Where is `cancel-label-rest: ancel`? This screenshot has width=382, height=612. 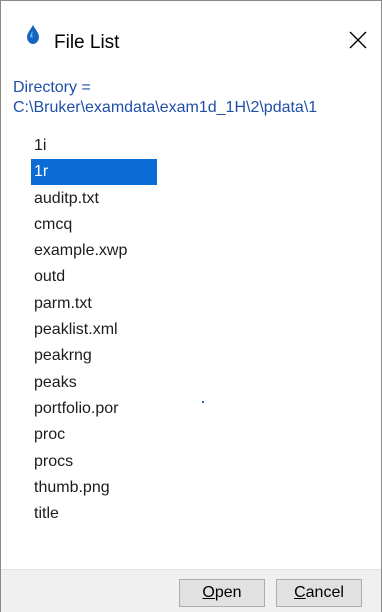 cancel-label-rest: ancel is located at coordinates (324, 592).